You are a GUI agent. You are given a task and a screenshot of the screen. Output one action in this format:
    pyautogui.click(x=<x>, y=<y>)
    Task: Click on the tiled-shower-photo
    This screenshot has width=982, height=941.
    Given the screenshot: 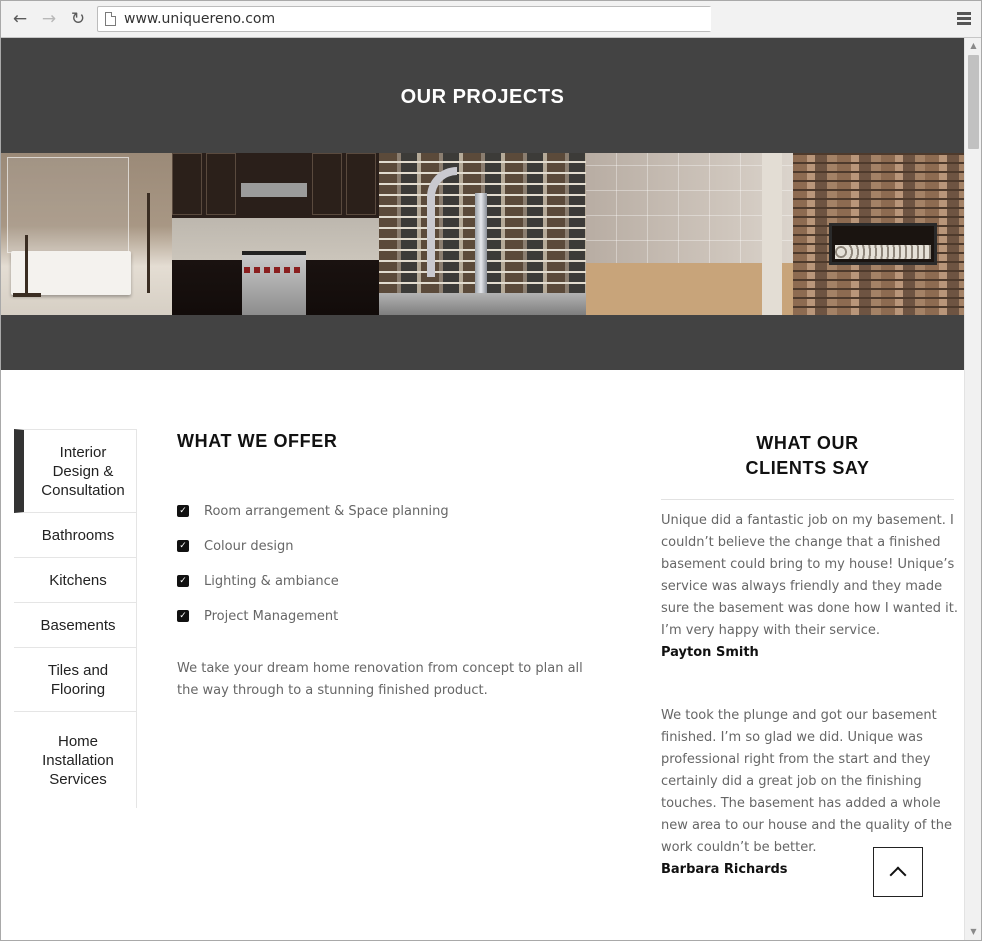 What is the action you would take?
    pyautogui.click(x=689, y=234)
    